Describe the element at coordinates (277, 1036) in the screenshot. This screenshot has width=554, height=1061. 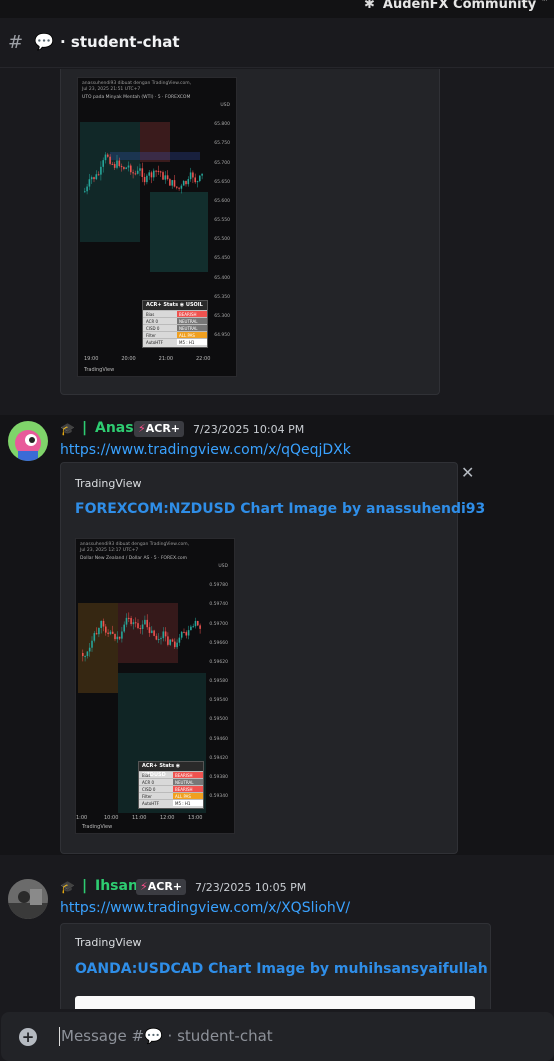
I see `composer-box: + Message #💬 · student-chat` at that location.